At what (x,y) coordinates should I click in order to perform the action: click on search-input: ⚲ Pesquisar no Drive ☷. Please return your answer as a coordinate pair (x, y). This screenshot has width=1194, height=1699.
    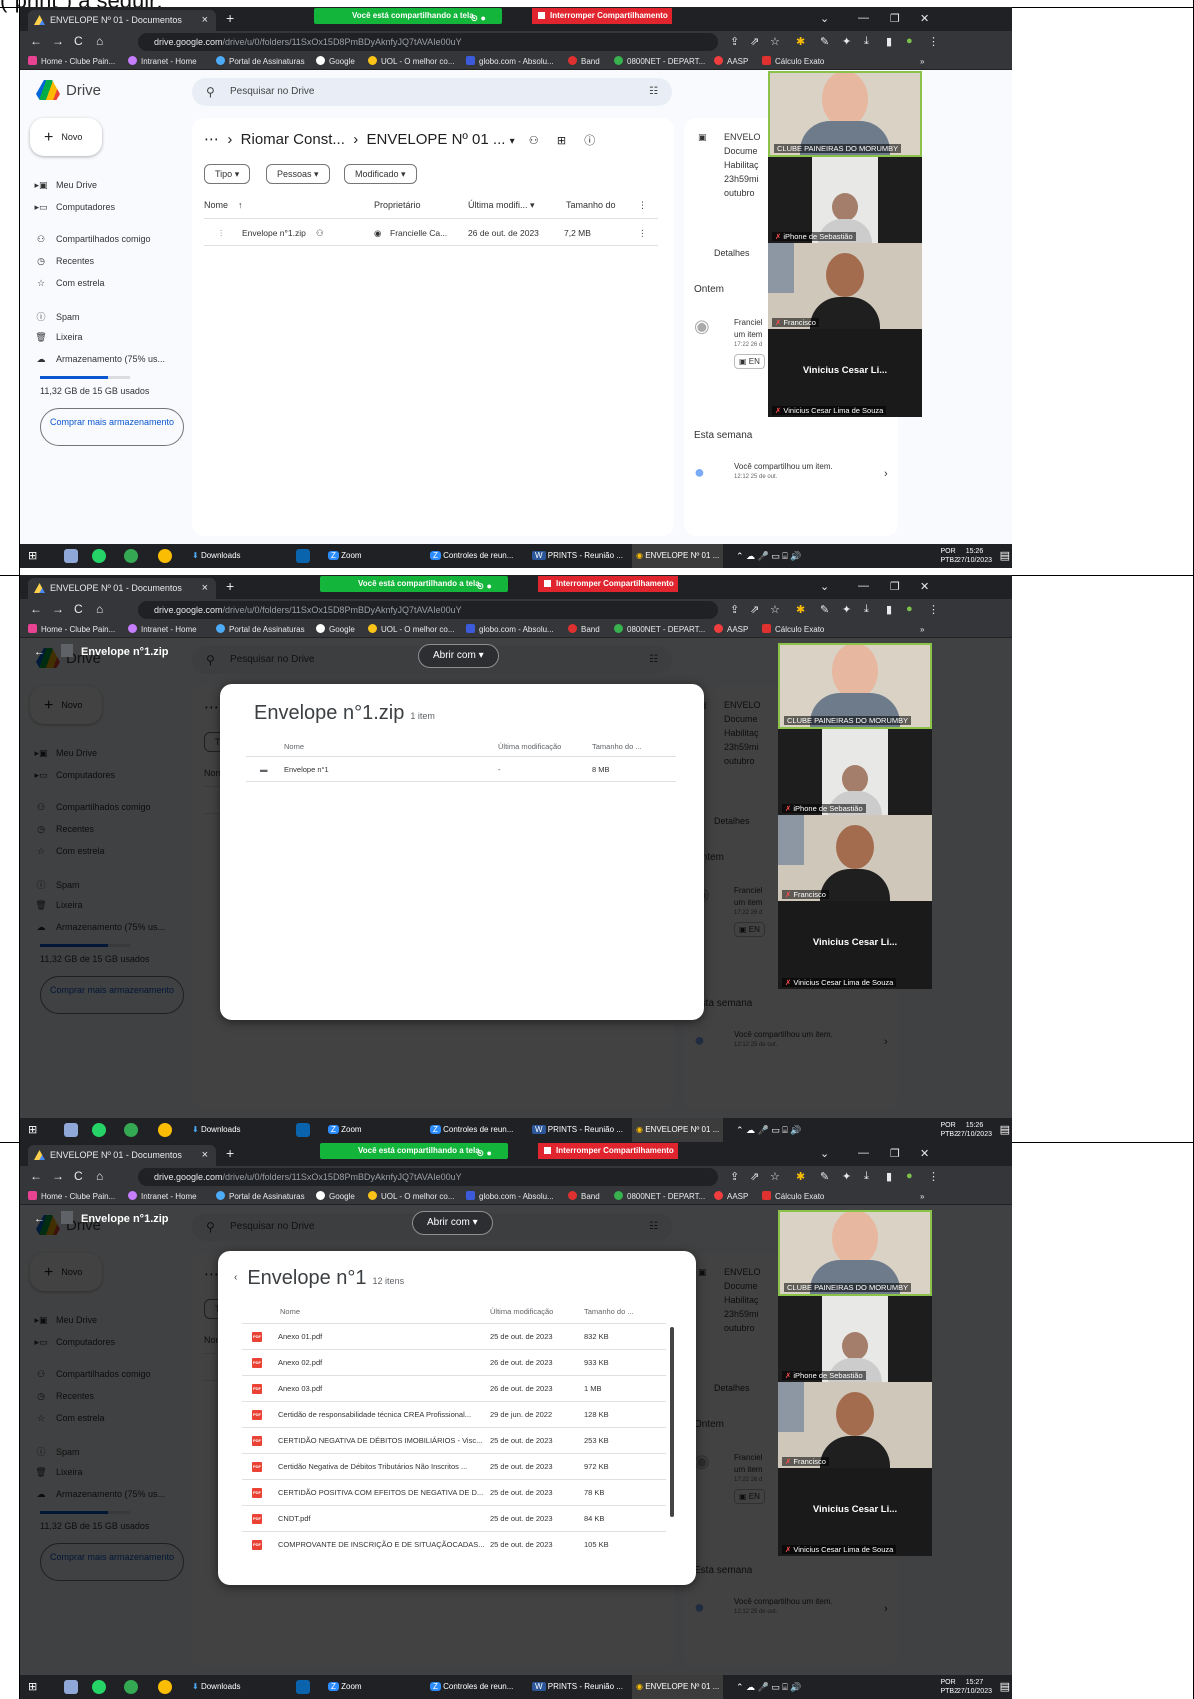
    Looking at the image, I should click on (432, 92).